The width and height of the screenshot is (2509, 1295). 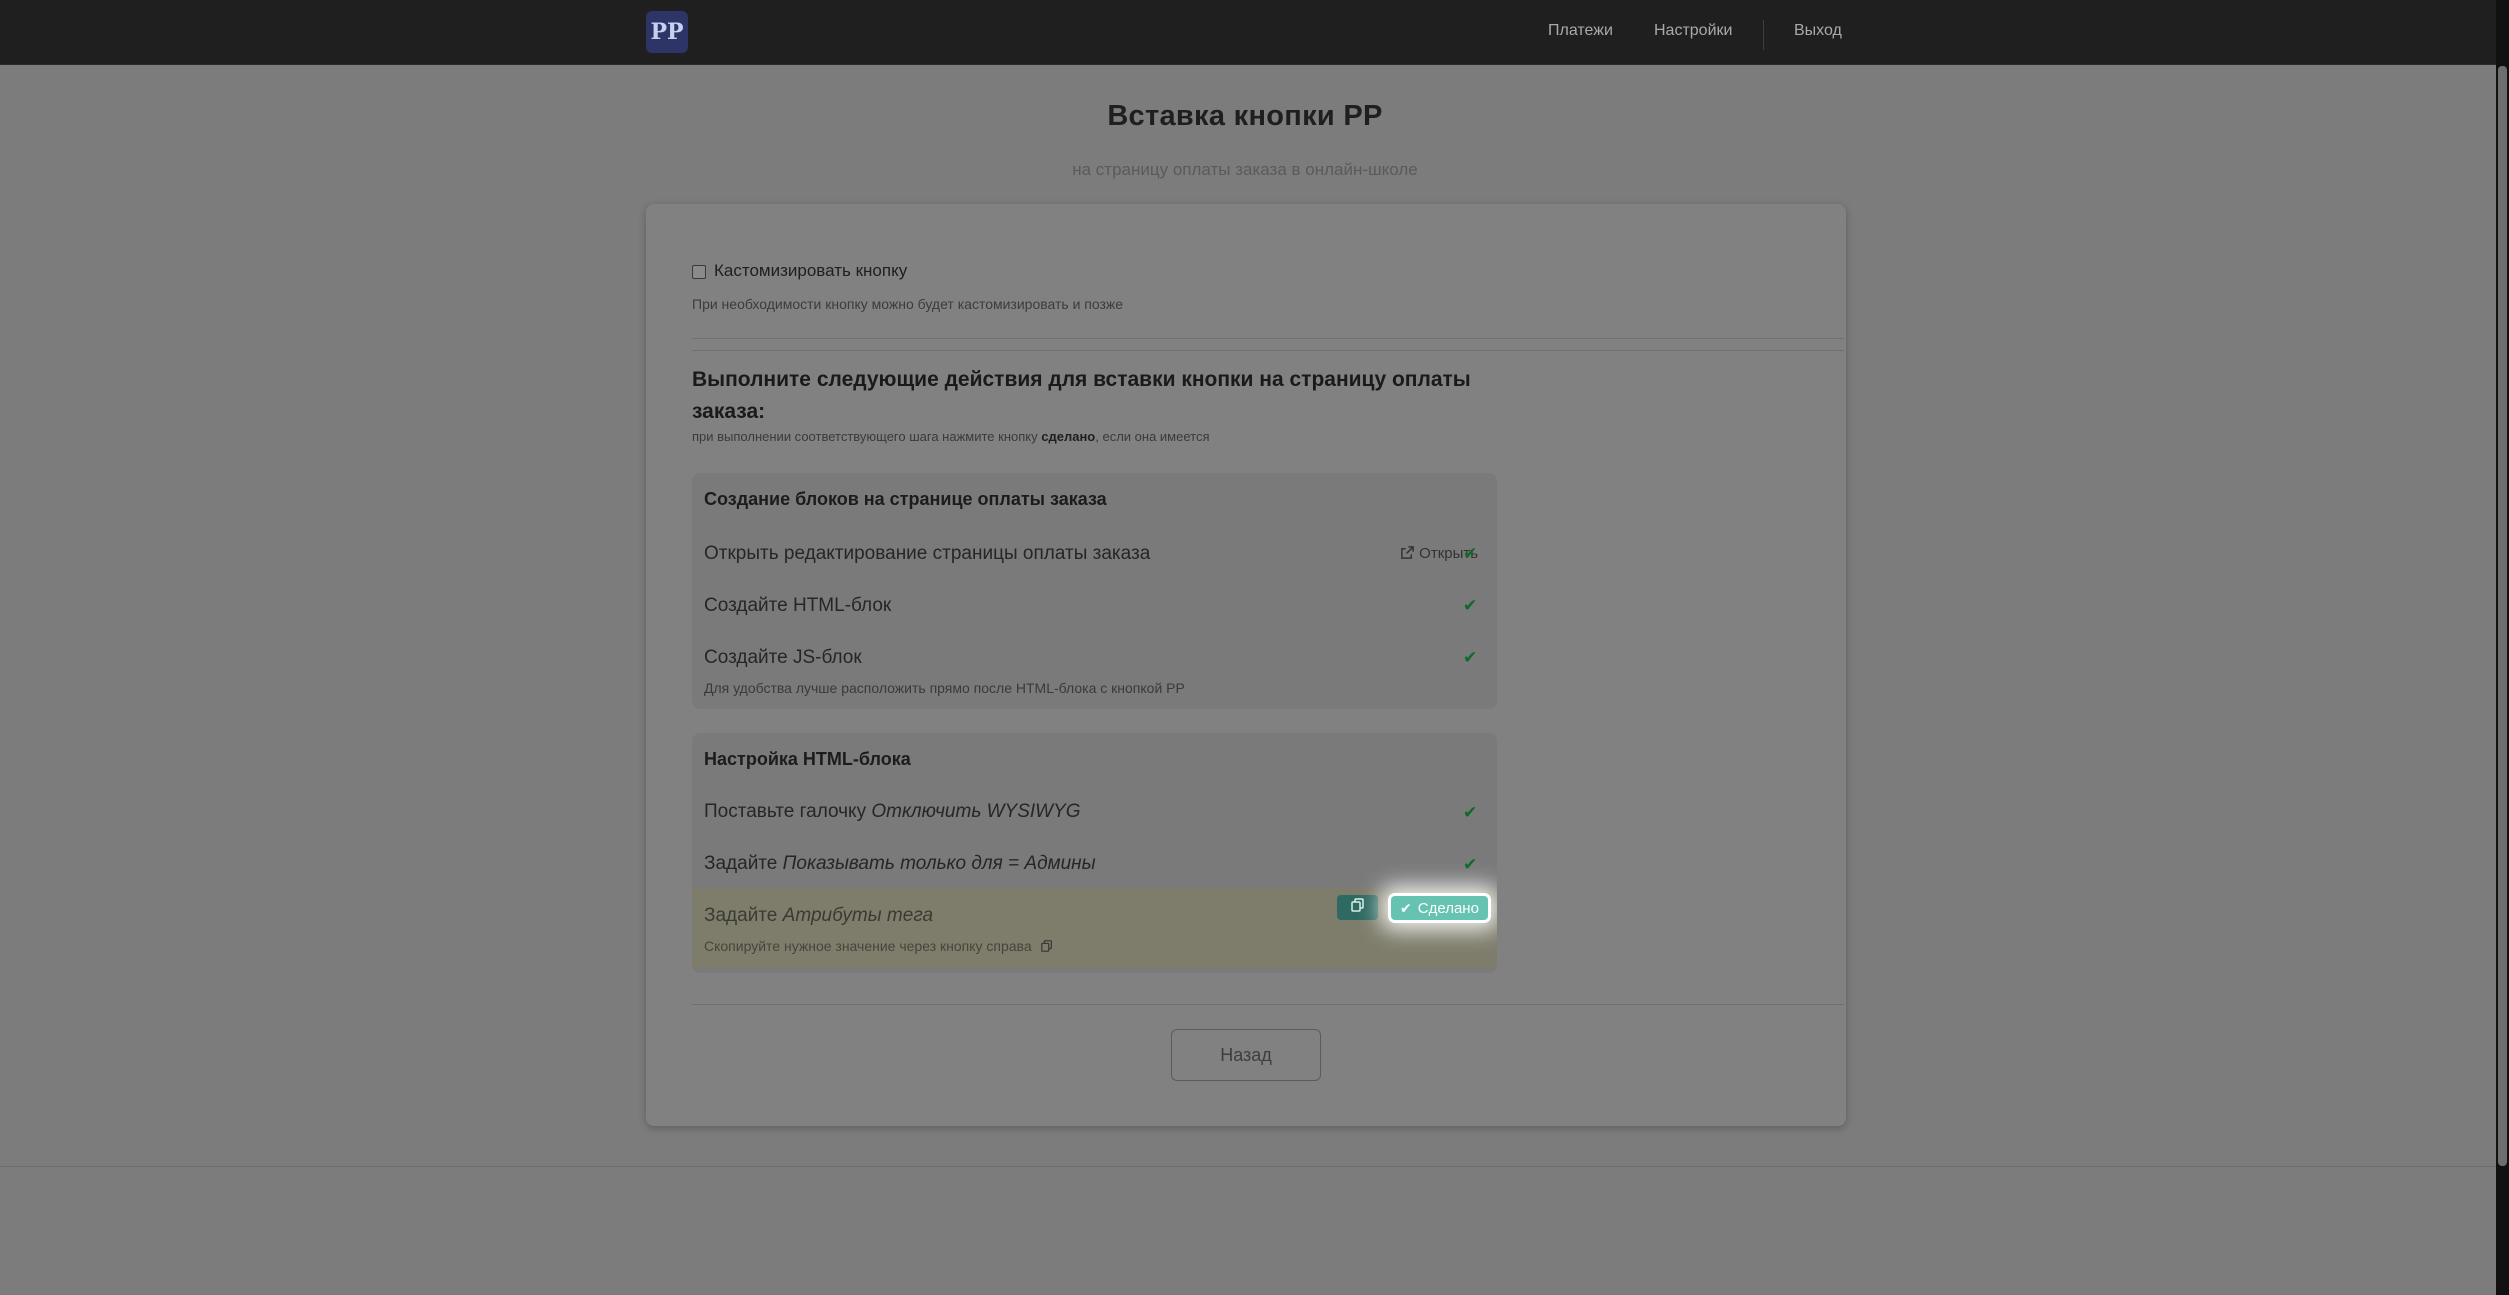 I want to click on step-create-js-block: Создайте JS-блок, so click(x=783, y=657).